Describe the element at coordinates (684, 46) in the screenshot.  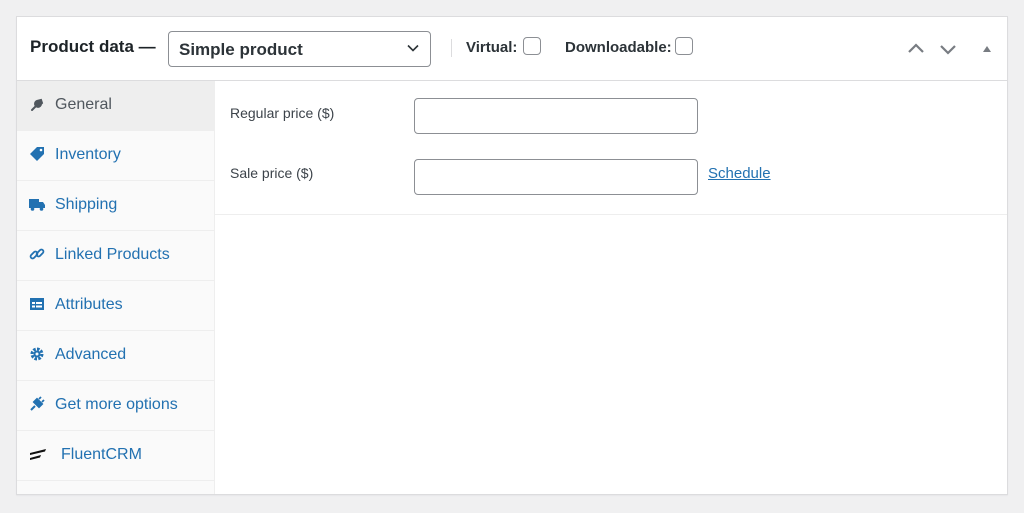
I see `downloadable-checkbox` at that location.